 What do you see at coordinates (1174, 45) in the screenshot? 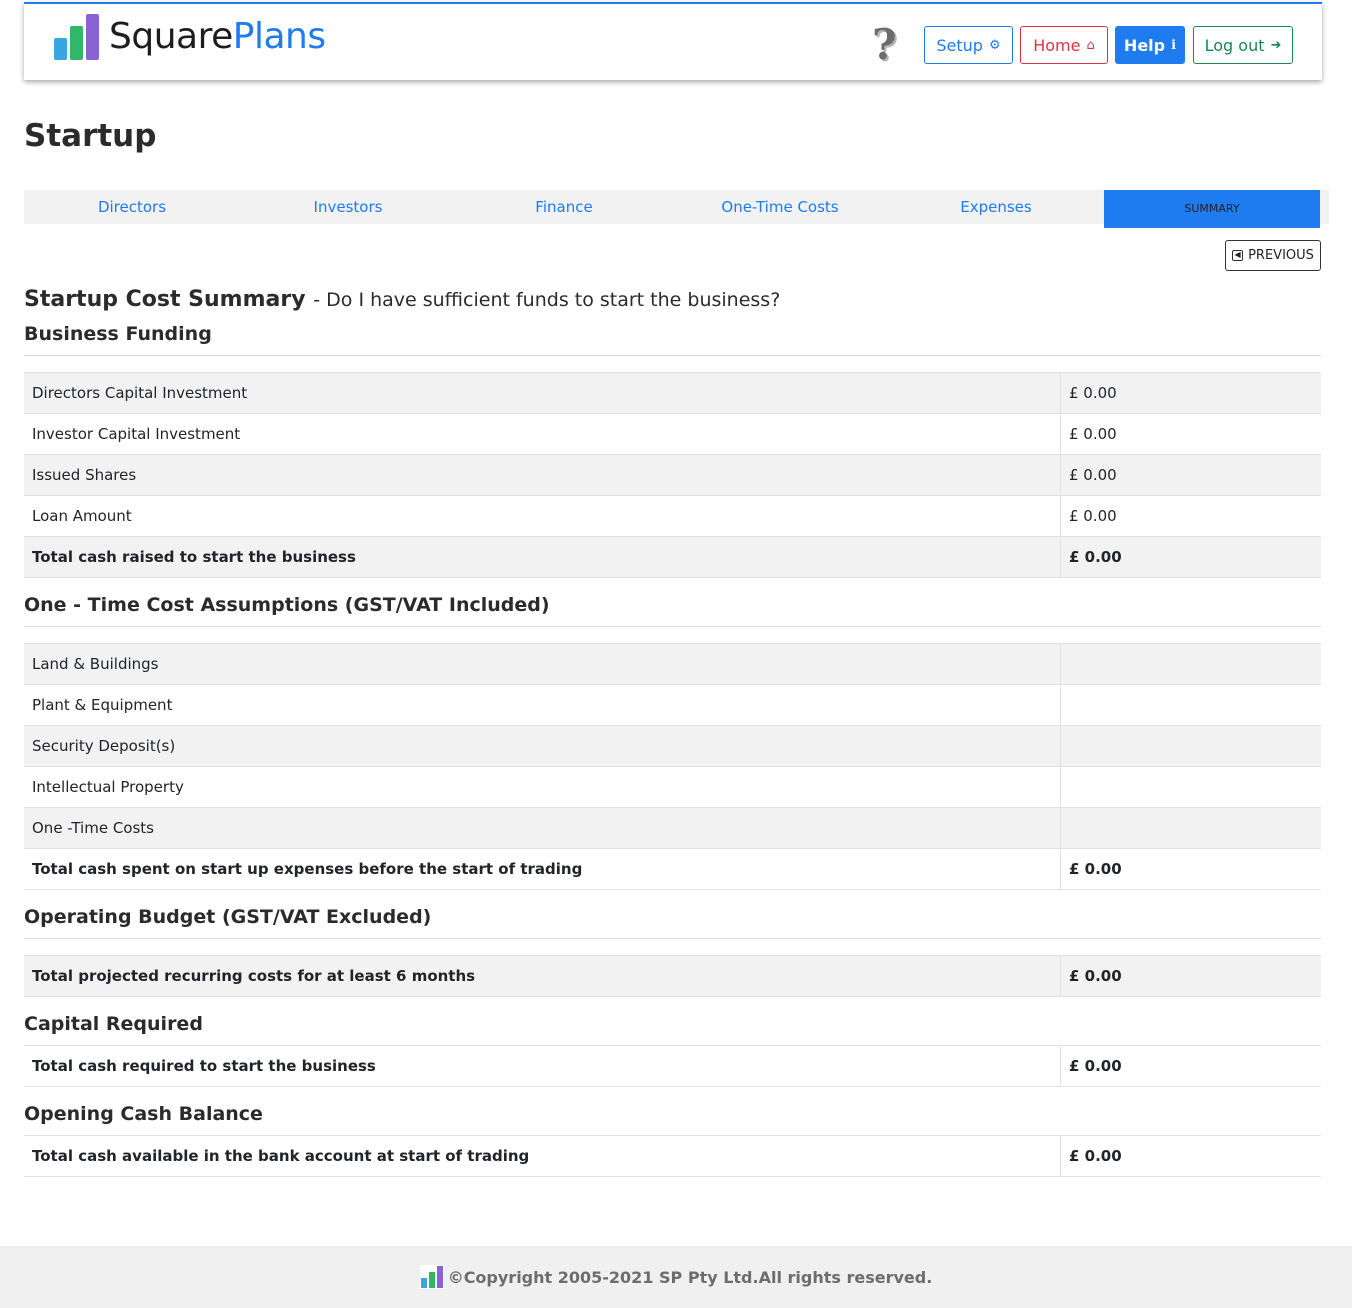
I see `info-icon: ℹ` at bounding box center [1174, 45].